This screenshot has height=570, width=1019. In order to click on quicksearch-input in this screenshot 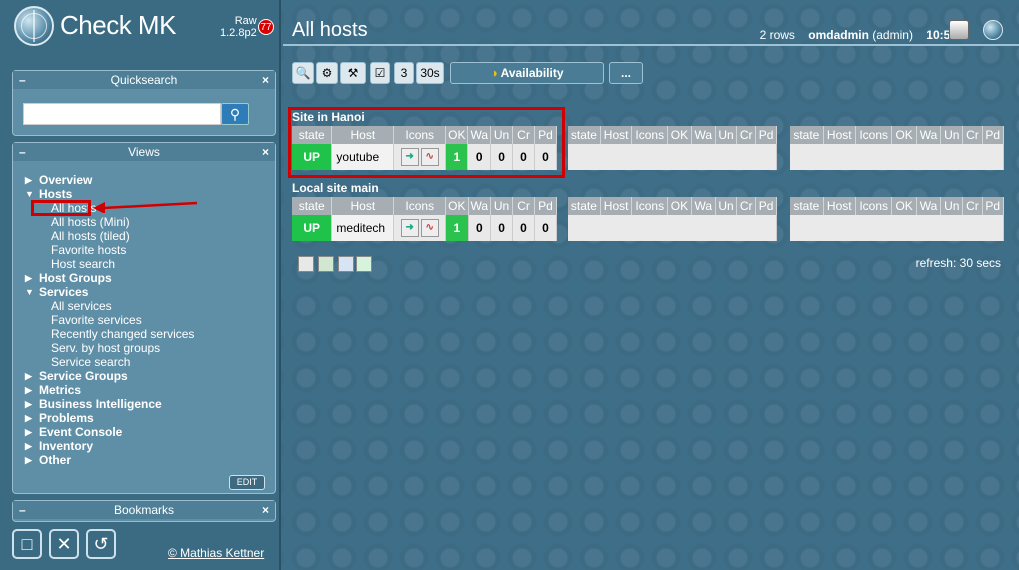, I will do `click(122, 114)`.